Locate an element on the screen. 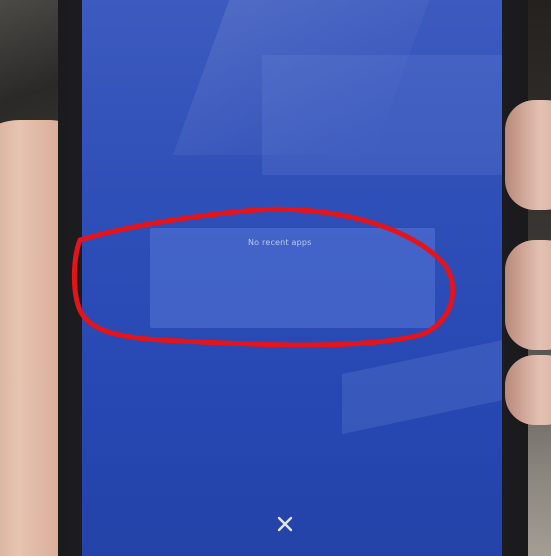 The width and height of the screenshot is (551, 556). close-icon is located at coordinates (285, 524).